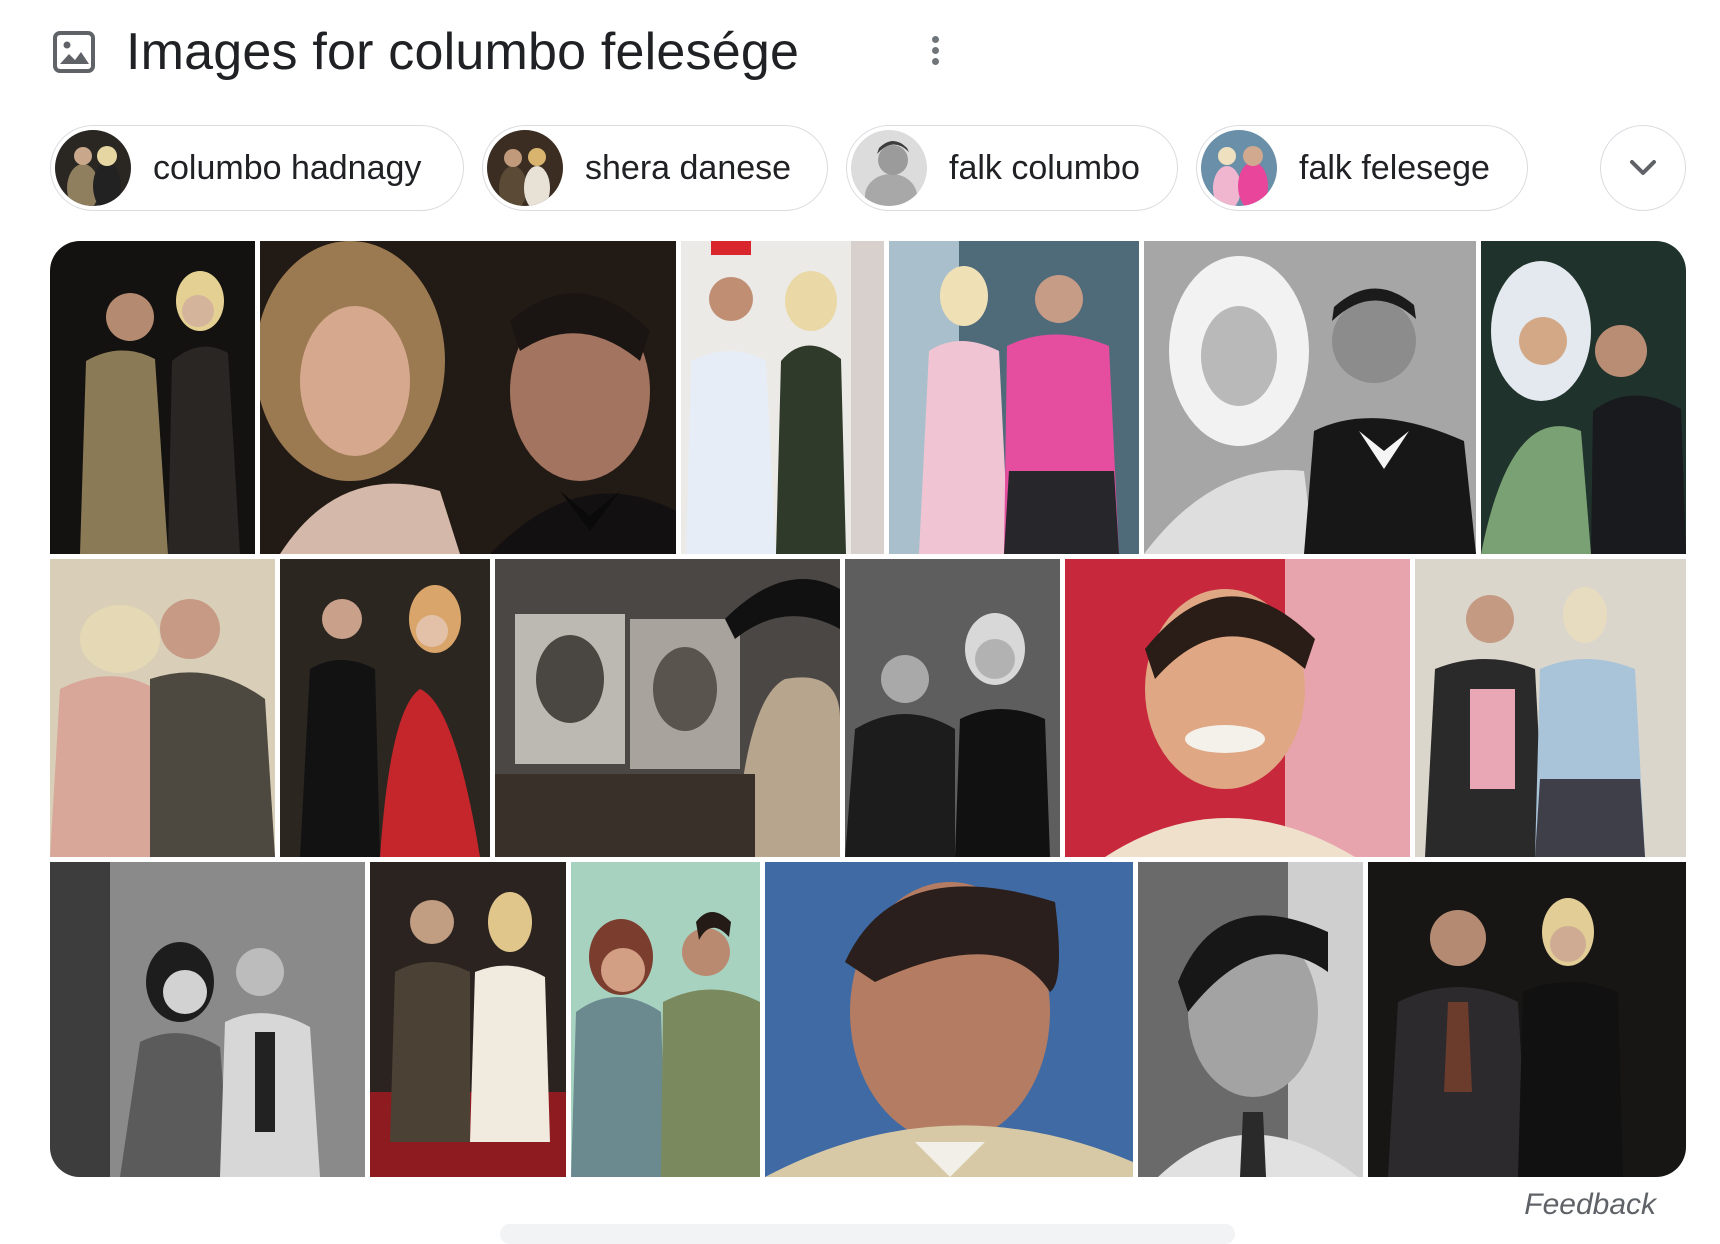  I want to click on chip-label: columbo hadnagy, so click(287, 167).